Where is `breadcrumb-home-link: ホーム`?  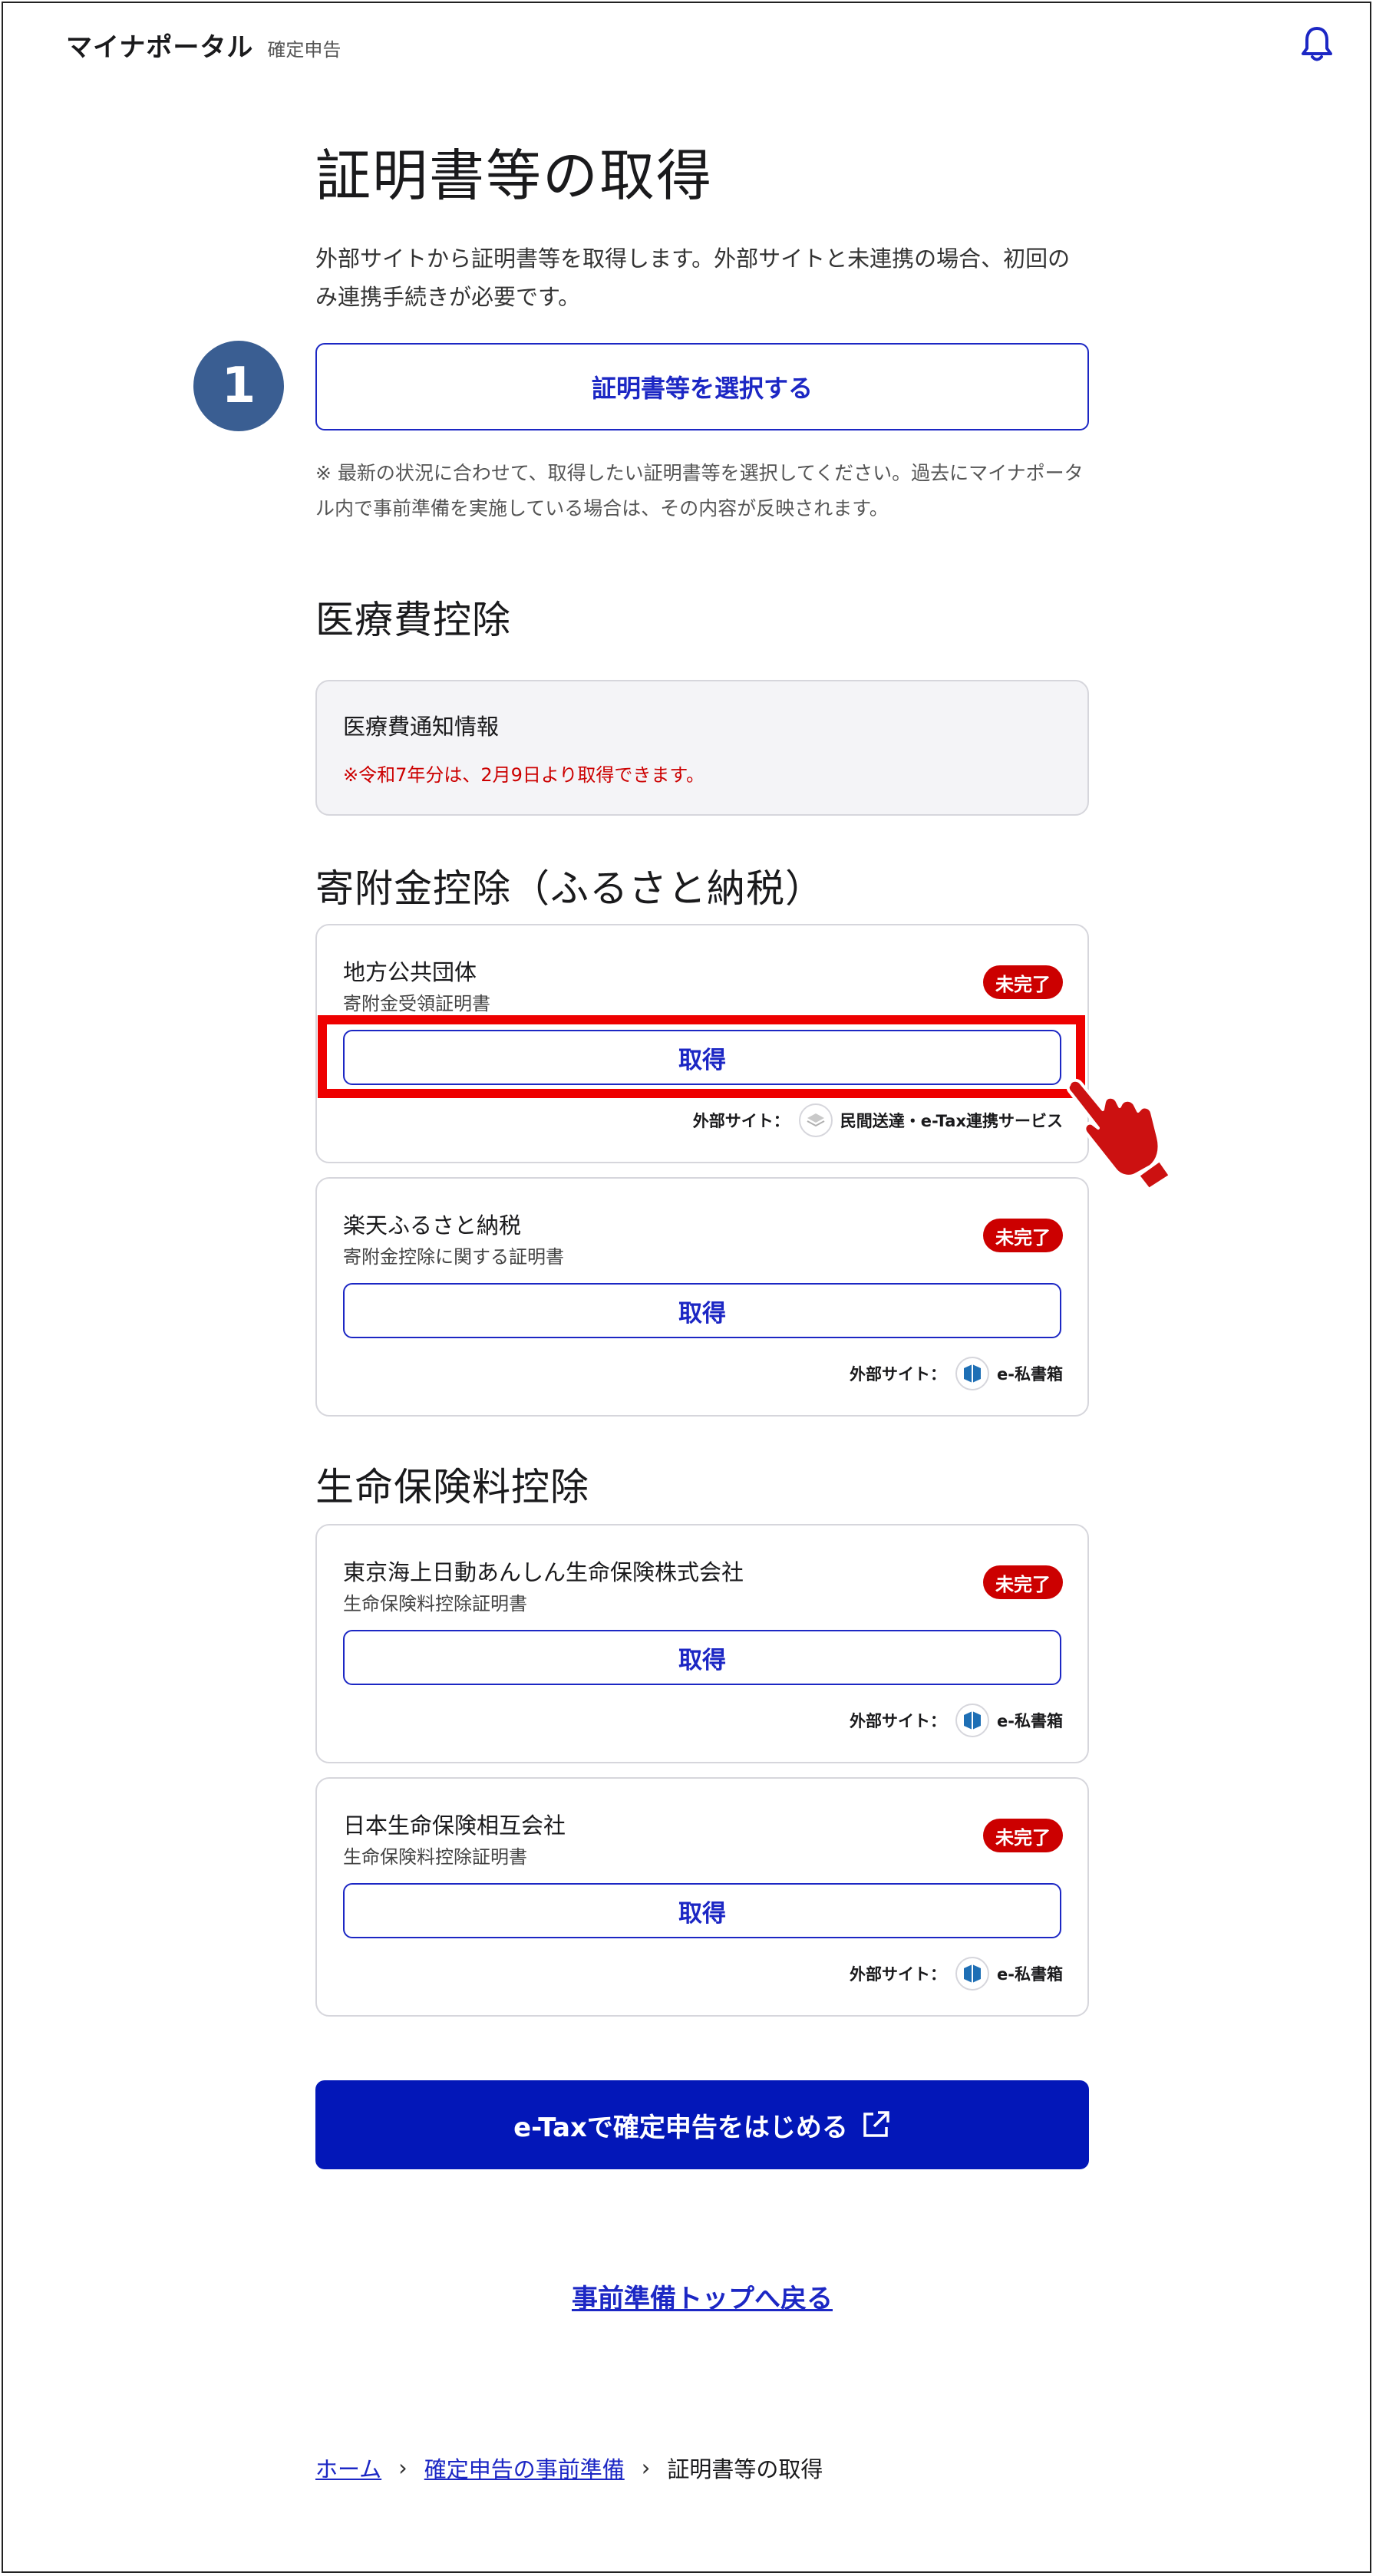
breadcrumb-home-link: ホーム is located at coordinates (348, 2468).